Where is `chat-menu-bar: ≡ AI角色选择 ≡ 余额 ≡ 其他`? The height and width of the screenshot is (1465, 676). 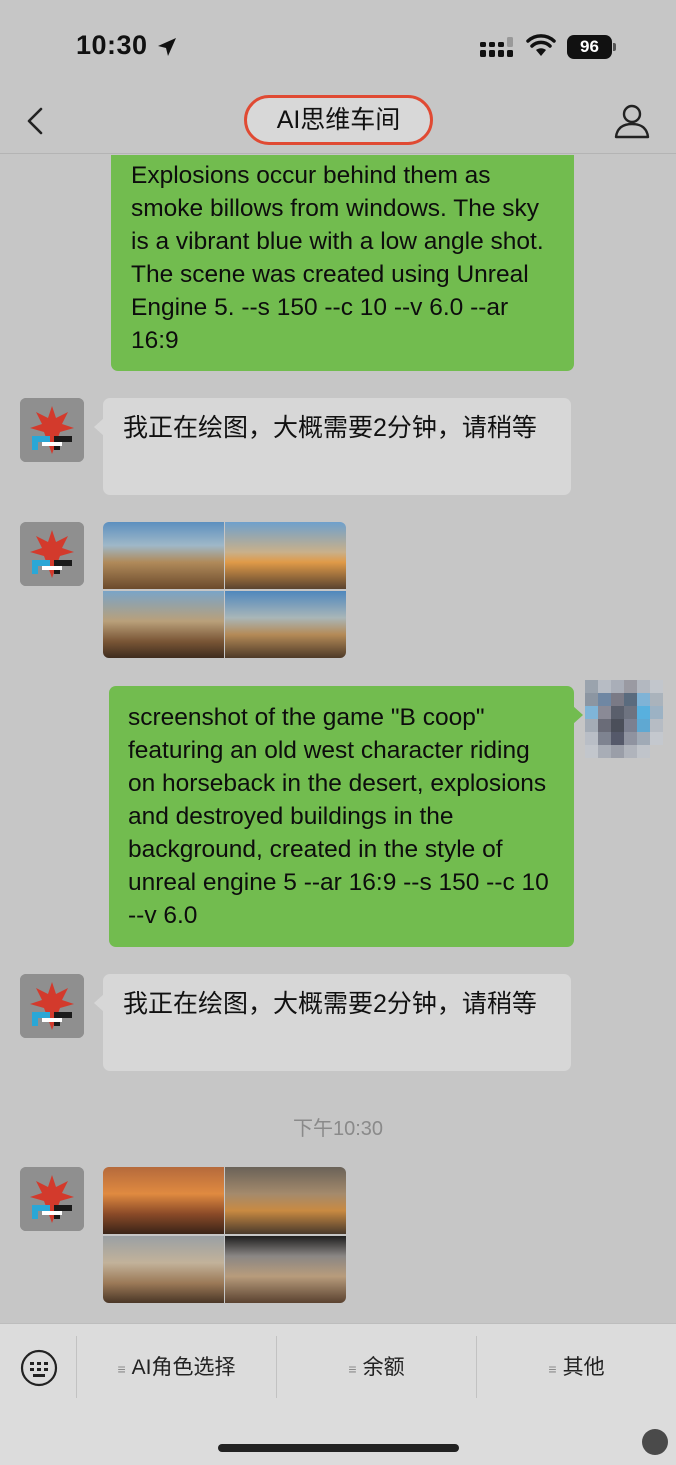 chat-menu-bar: ≡ AI角色选择 ≡ 余额 ≡ 其他 is located at coordinates (338, 1367).